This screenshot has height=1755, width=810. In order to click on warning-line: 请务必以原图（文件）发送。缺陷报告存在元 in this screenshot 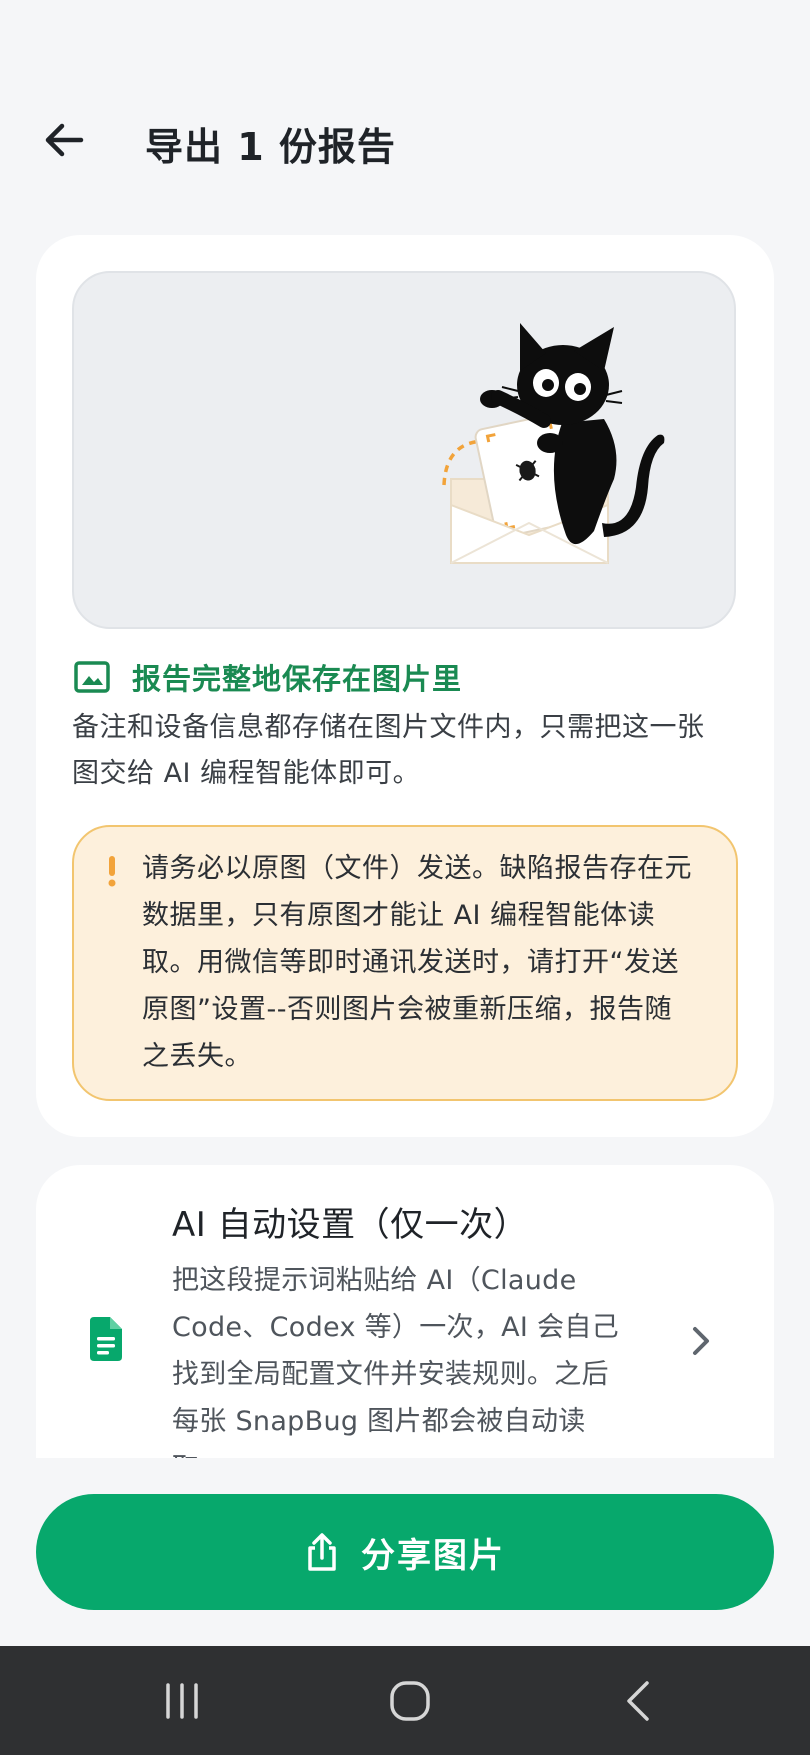, I will do `click(417, 868)`.